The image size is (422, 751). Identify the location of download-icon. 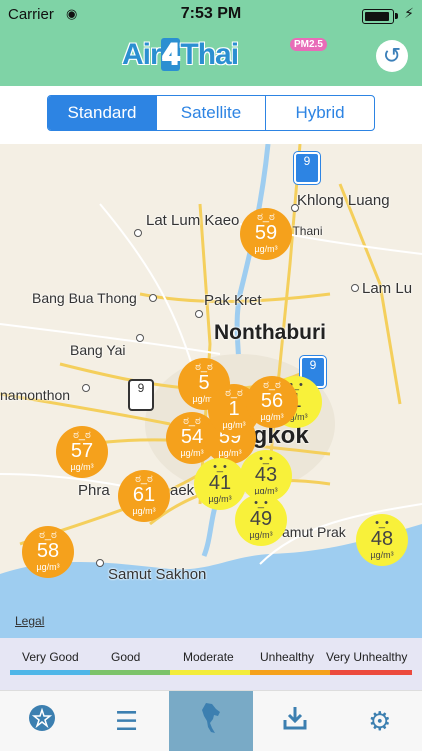
(295, 721).